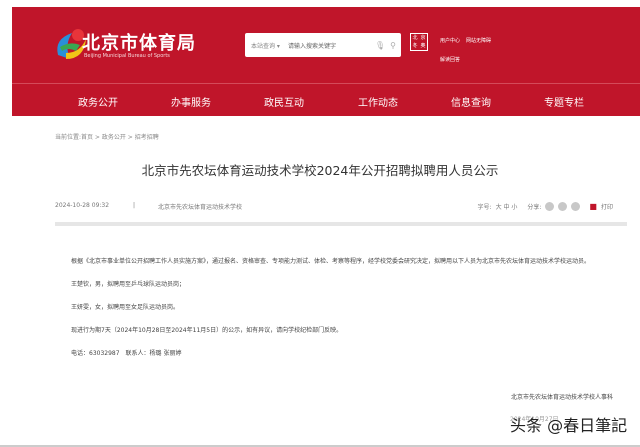 Image resolution: width=640 pixels, height=447 pixels. Describe the element at coordinates (534, 207) in the screenshot. I see `share-label: 分享:` at that location.